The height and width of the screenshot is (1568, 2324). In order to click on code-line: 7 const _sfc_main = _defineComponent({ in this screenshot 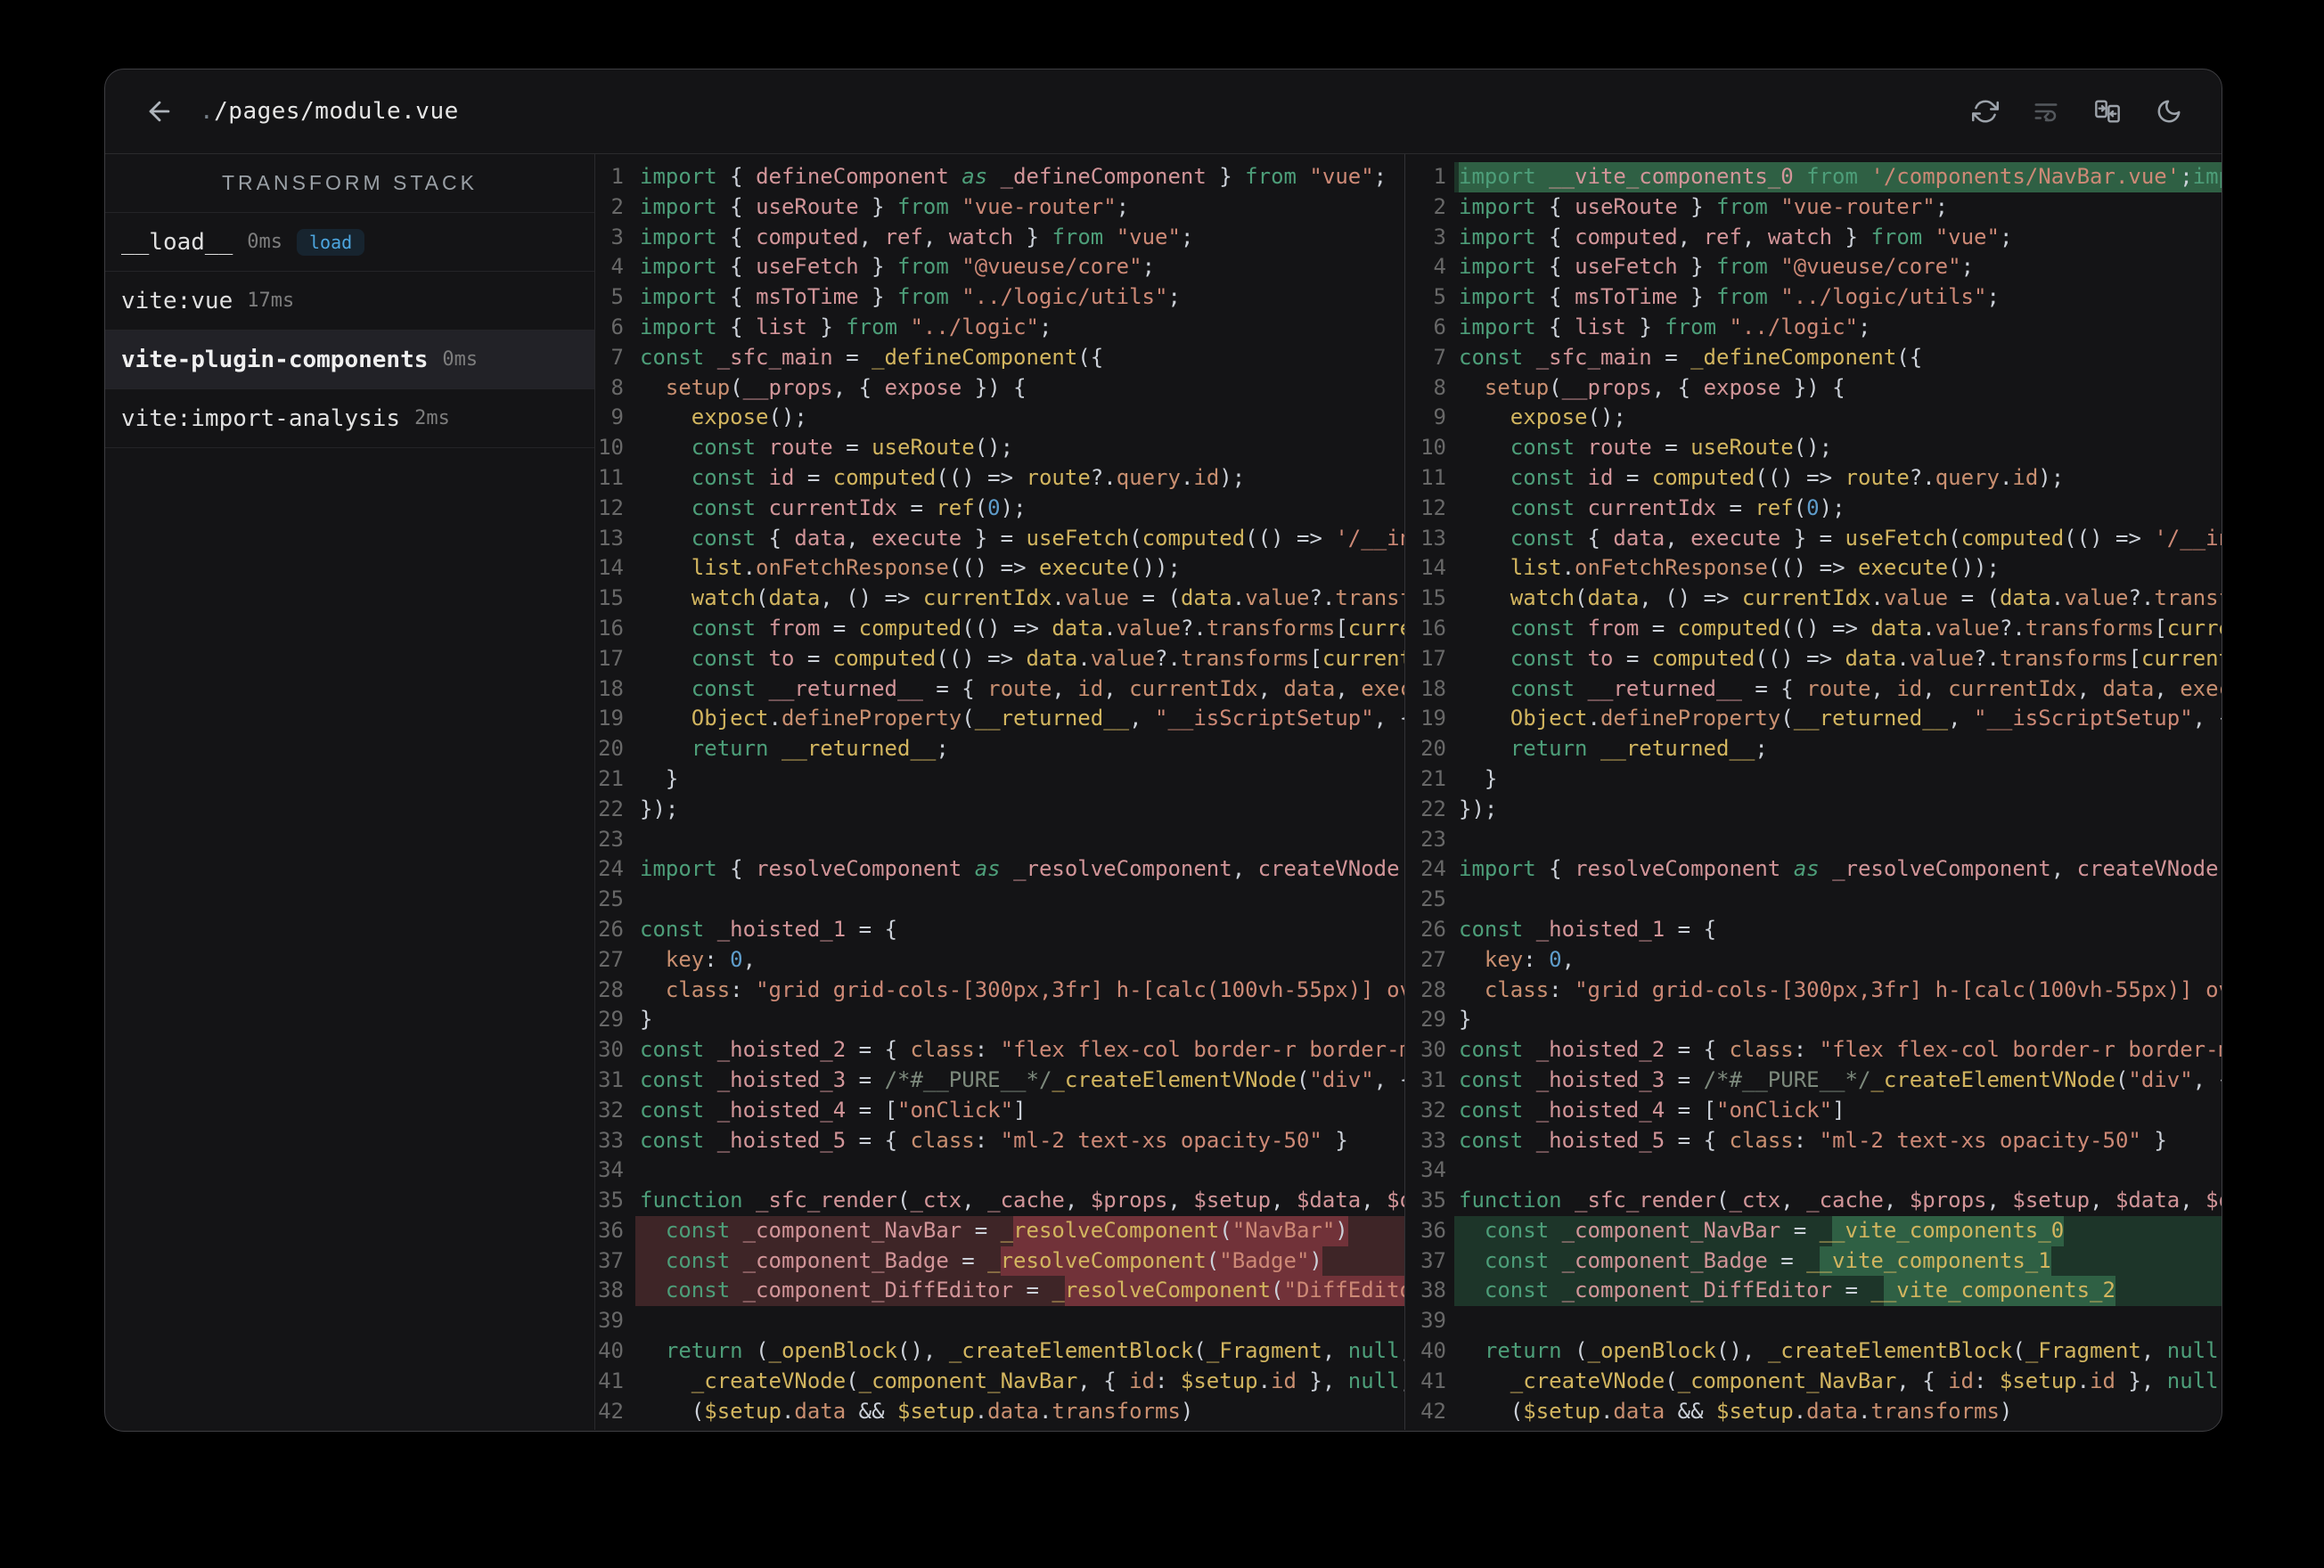, I will do `click(999, 358)`.